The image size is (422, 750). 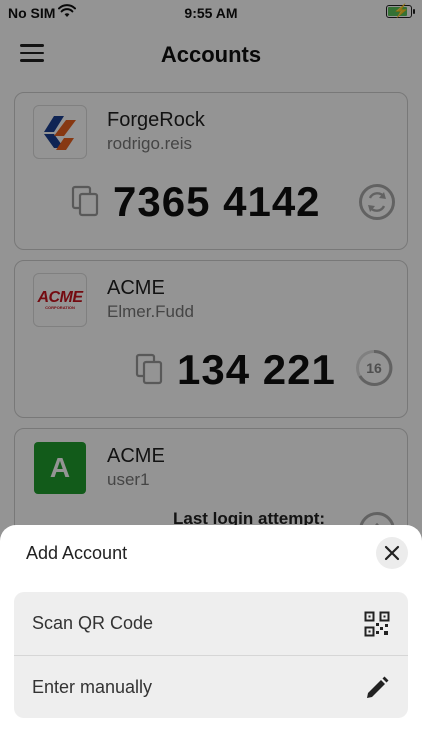 I want to click on option-label: Scan QR Code, so click(x=93, y=623).